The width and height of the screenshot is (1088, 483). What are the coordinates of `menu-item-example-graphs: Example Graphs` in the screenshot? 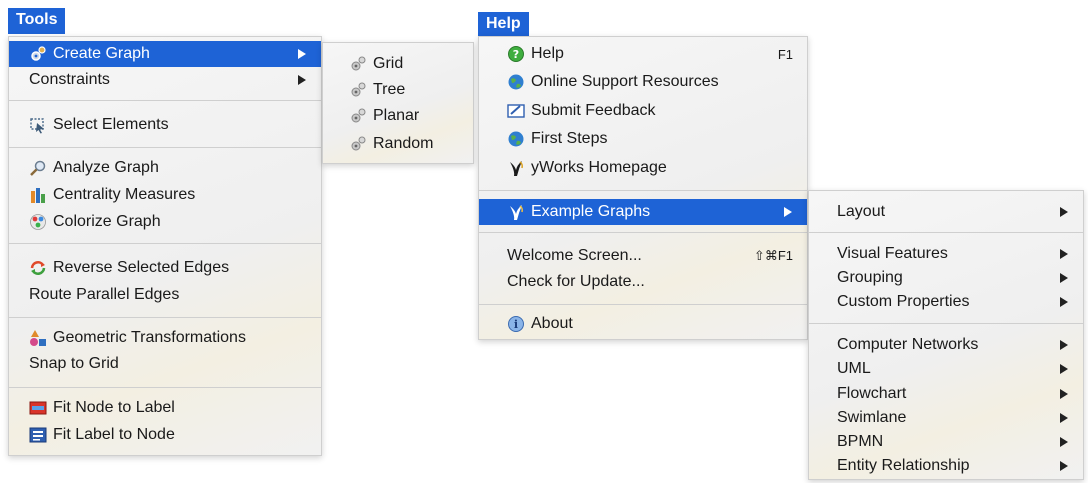 It's located at (643, 212).